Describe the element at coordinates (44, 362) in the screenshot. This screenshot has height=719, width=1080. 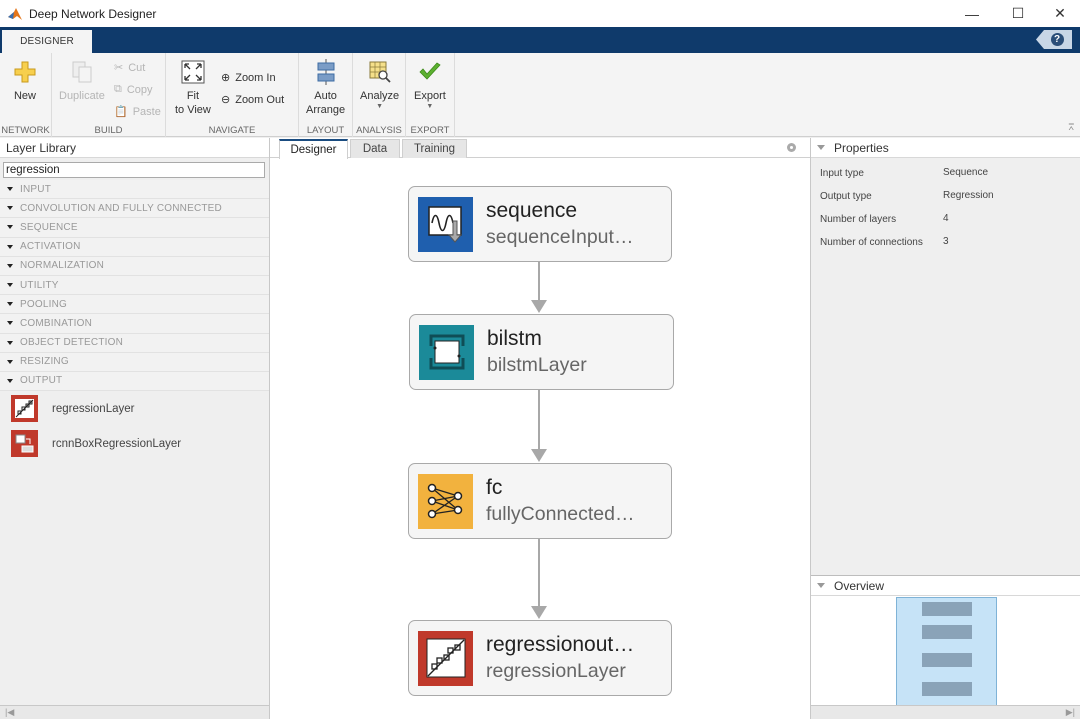
I see `category-label: RESIZING` at that location.